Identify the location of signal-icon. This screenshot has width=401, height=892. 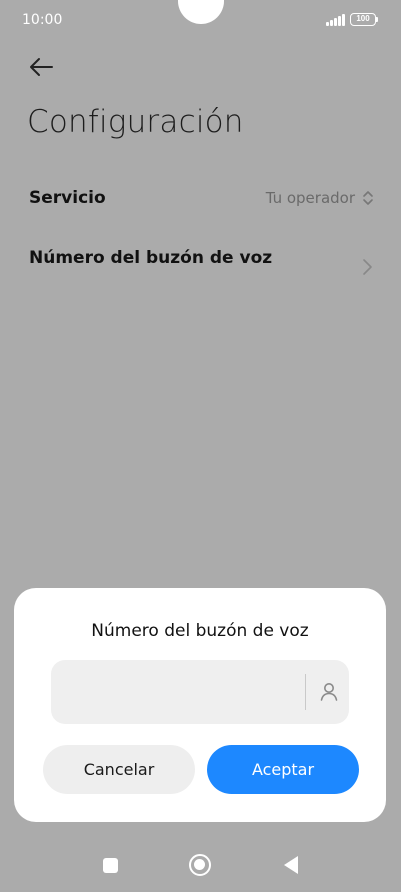
(336, 20).